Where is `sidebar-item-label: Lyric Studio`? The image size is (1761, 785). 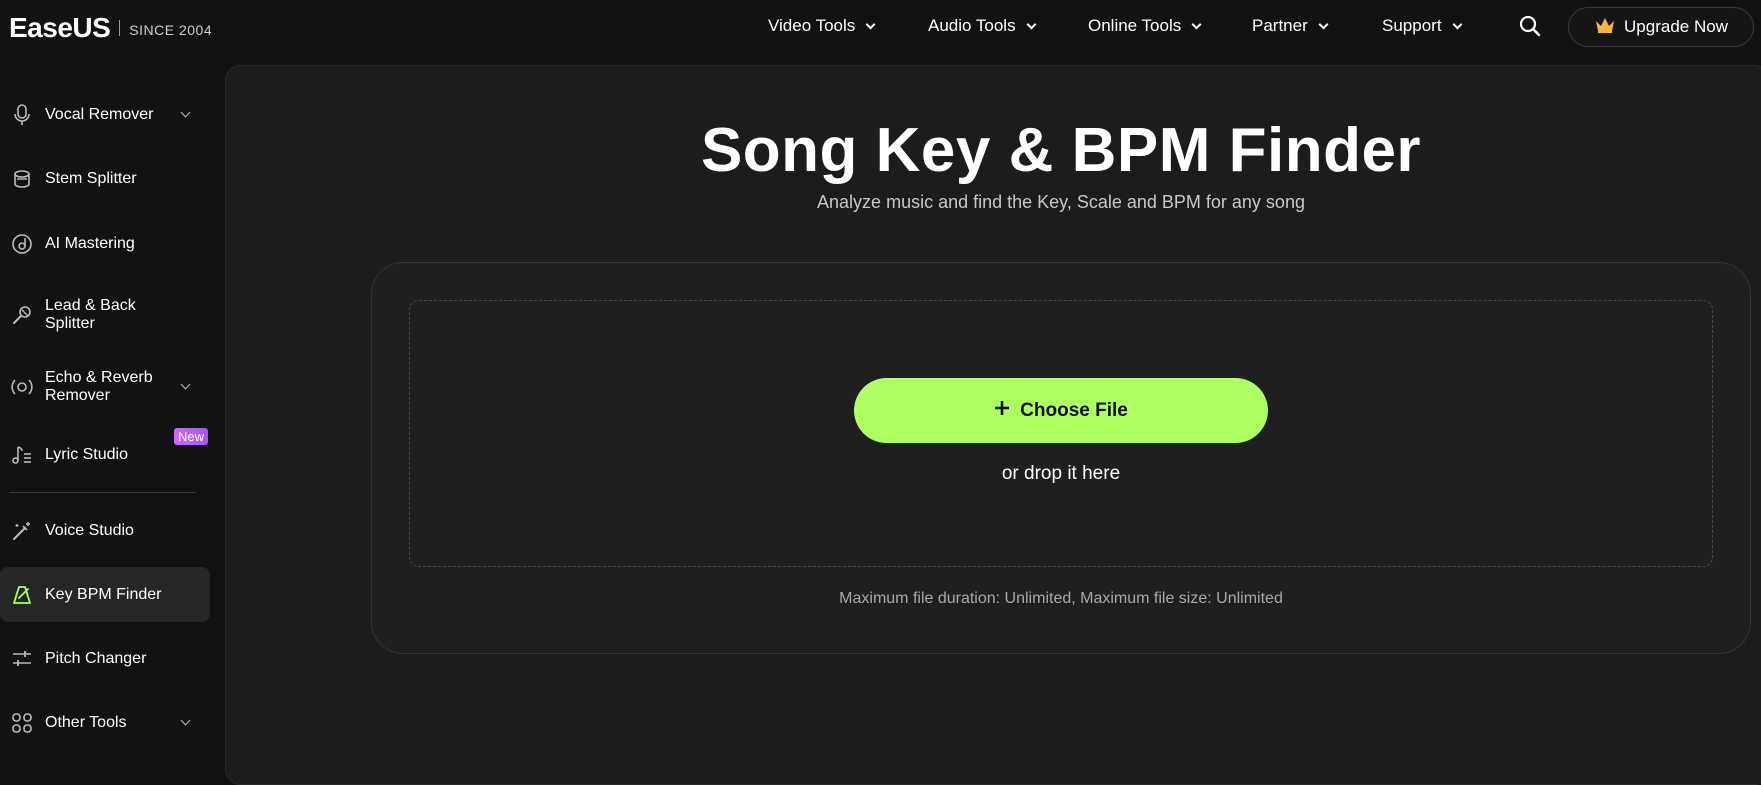 sidebar-item-label: Lyric Studio is located at coordinates (86, 454).